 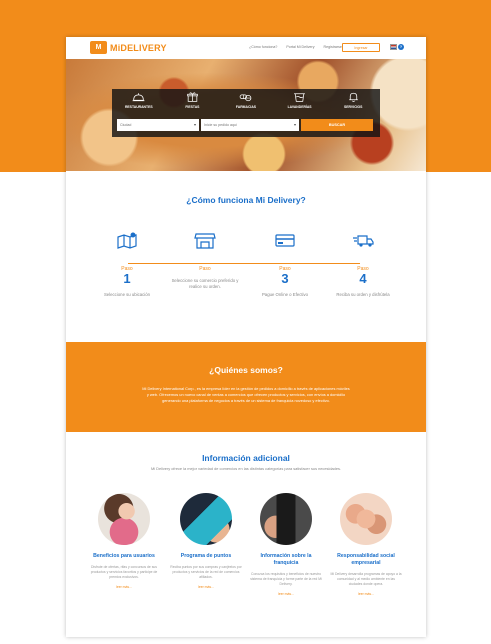 What do you see at coordinates (363, 241) in the screenshot?
I see `delivery-truck-icon` at bounding box center [363, 241].